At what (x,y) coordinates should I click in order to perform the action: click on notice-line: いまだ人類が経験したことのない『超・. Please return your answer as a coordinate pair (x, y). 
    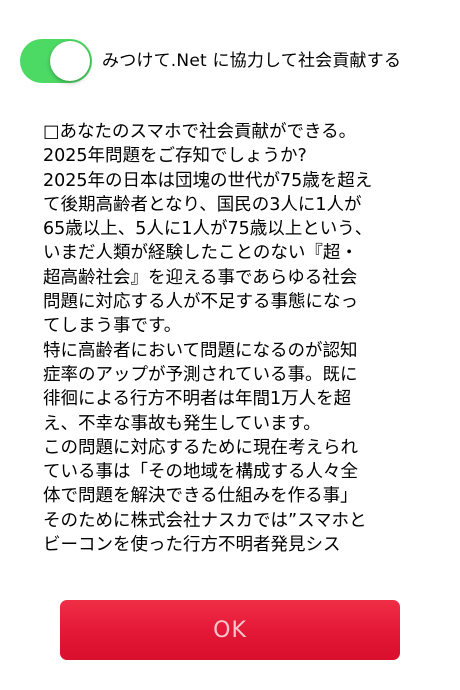
    Looking at the image, I should click on (200, 253).